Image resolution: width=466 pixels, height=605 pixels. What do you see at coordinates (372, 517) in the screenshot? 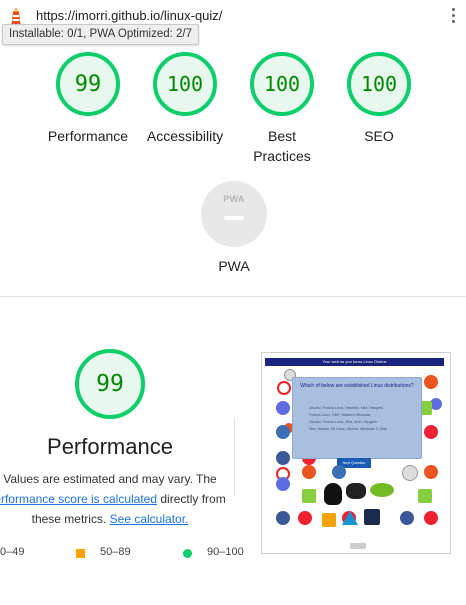
I see `kali-icon` at bounding box center [372, 517].